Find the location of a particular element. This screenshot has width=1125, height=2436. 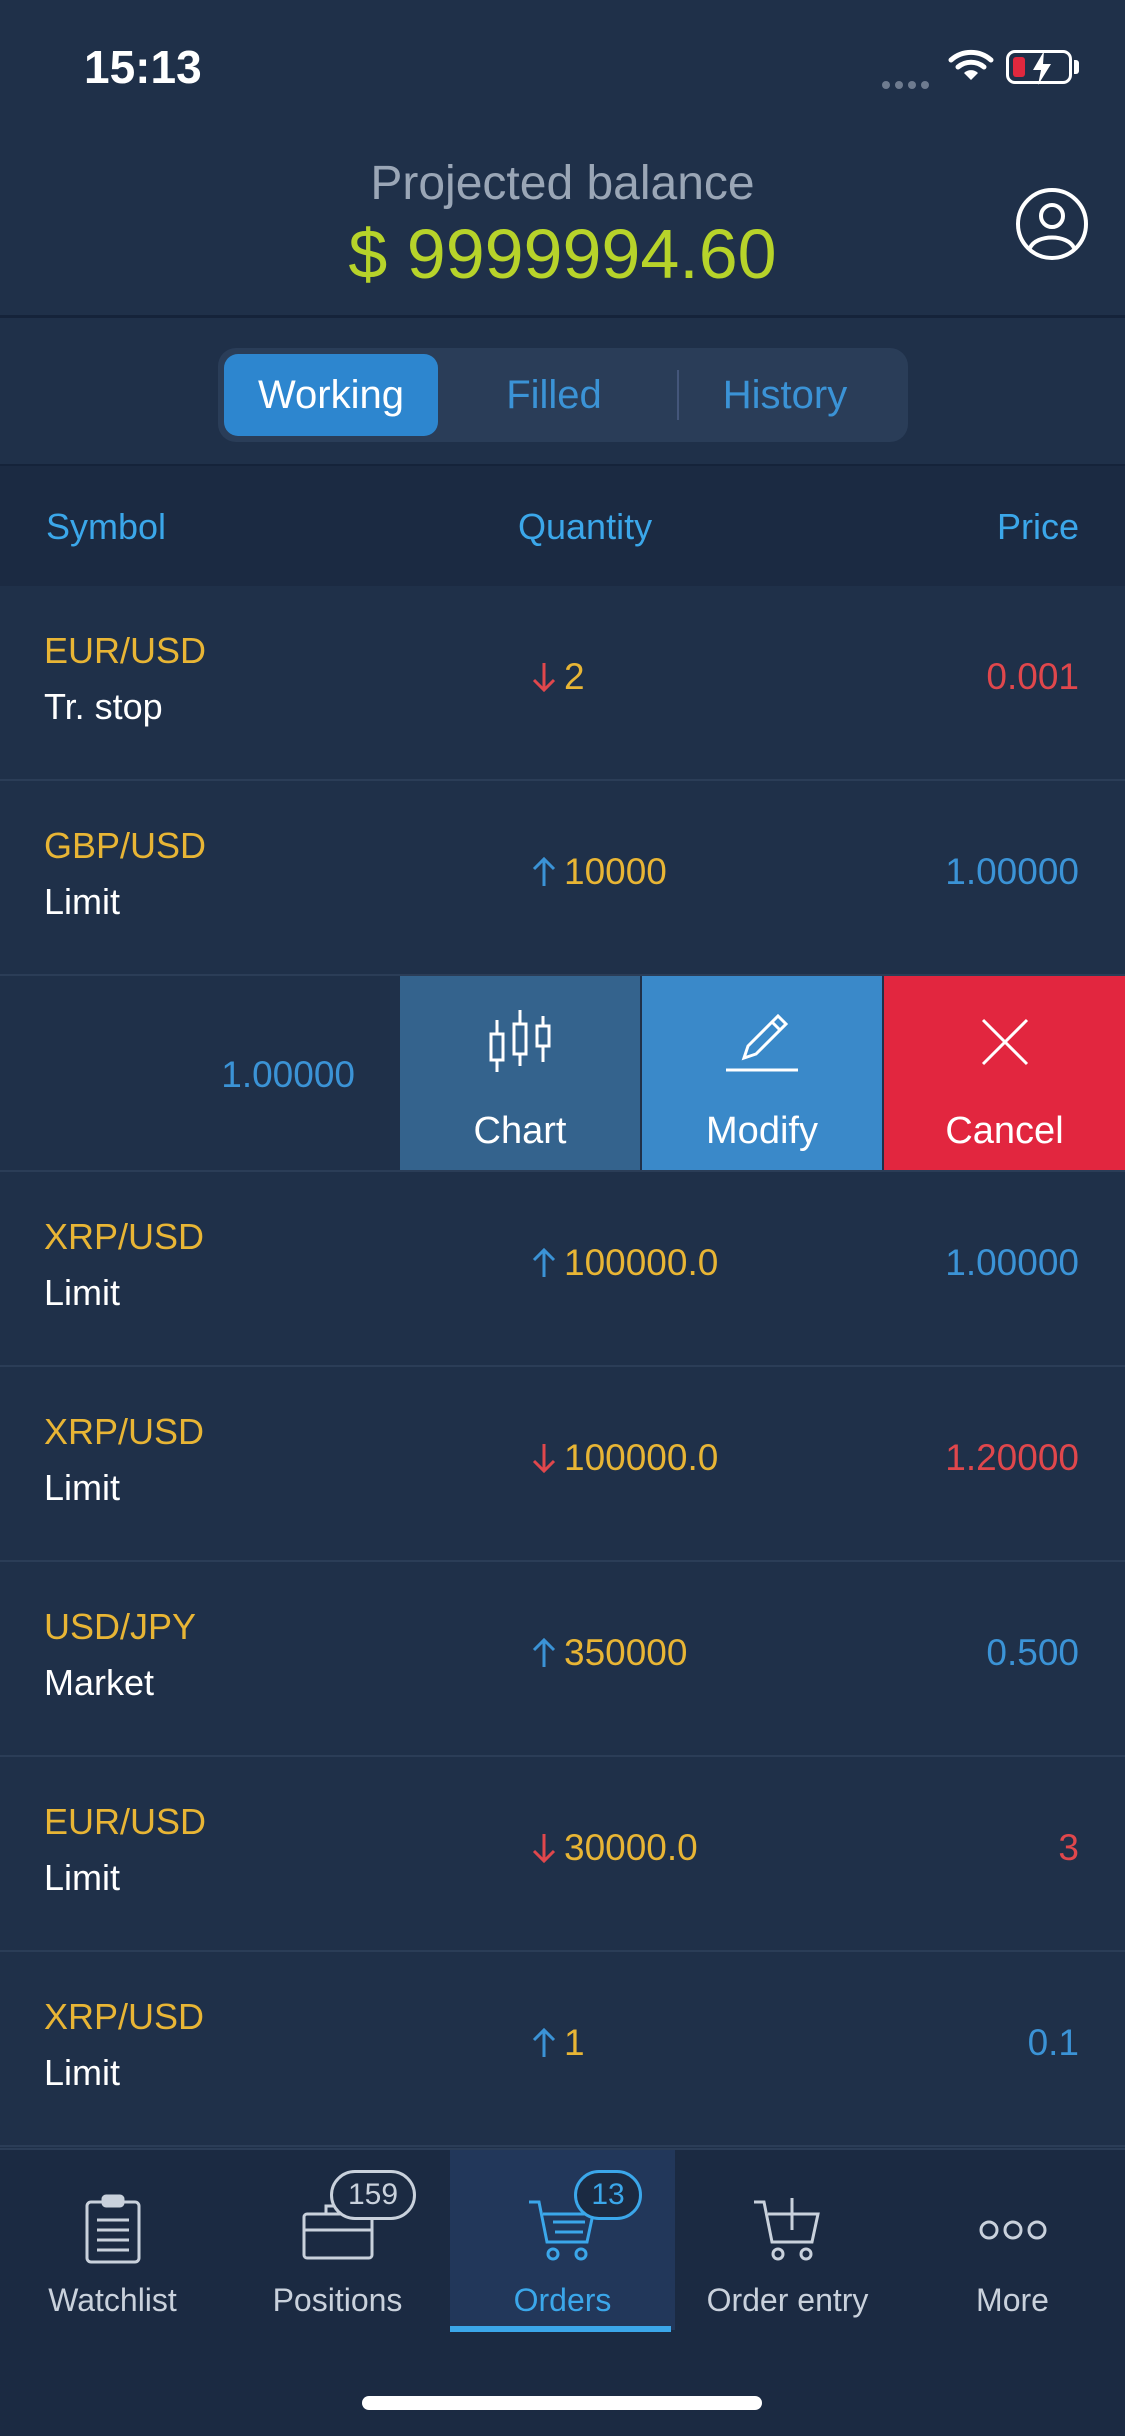

order-price: 0.001 is located at coordinates (1032, 676).